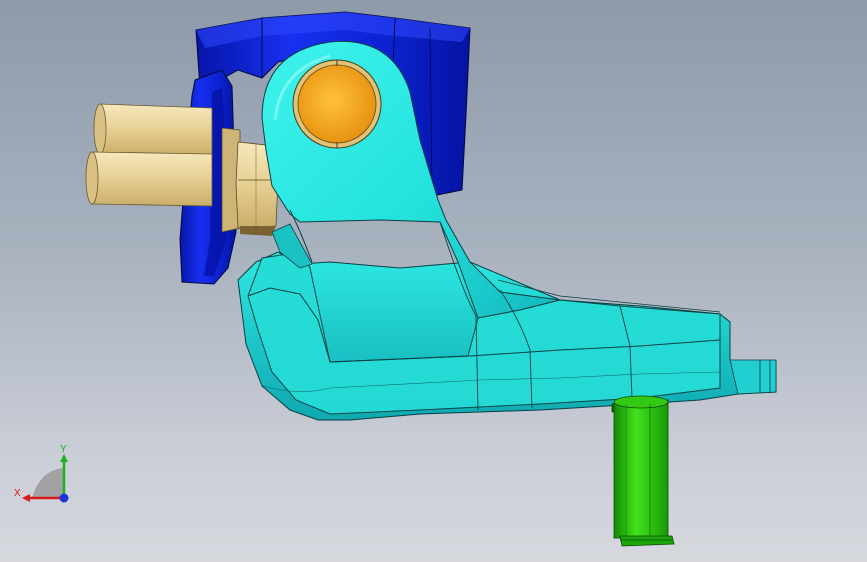 The height and width of the screenshot is (562, 867). I want to click on bolt-shank-lower, so click(150, 179).